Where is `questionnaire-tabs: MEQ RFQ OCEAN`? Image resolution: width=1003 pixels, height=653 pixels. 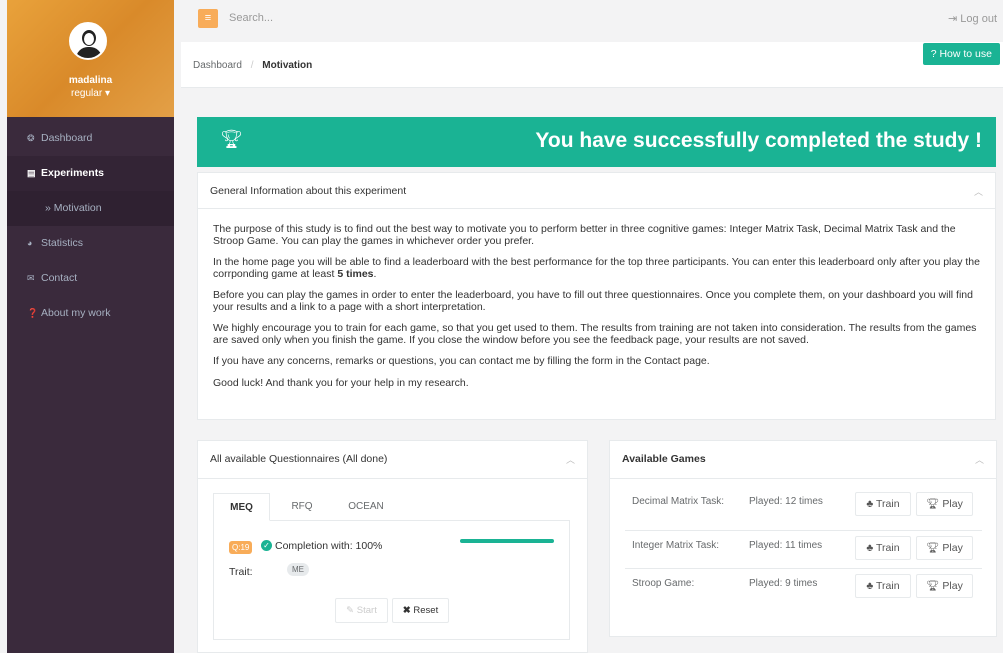 questionnaire-tabs: MEQ RFQ OCEAN is located at coordinates (391, 507).